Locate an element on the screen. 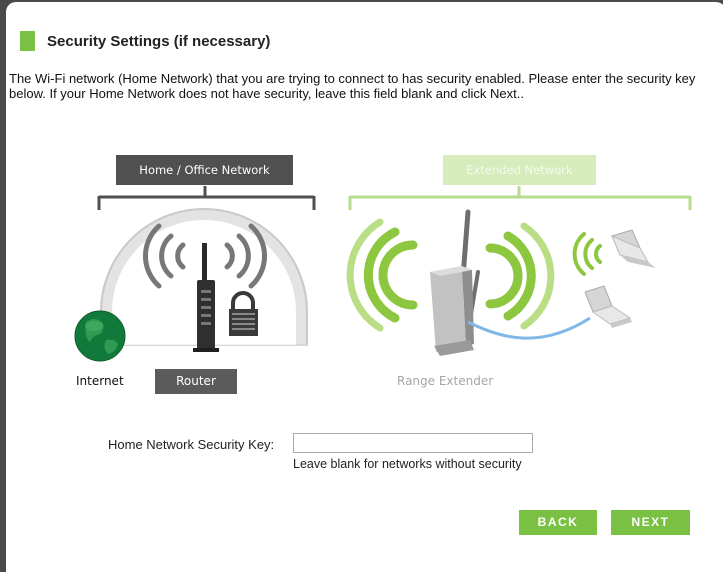  range-extender-label: Range Extender is located at coordinates (445, 381).